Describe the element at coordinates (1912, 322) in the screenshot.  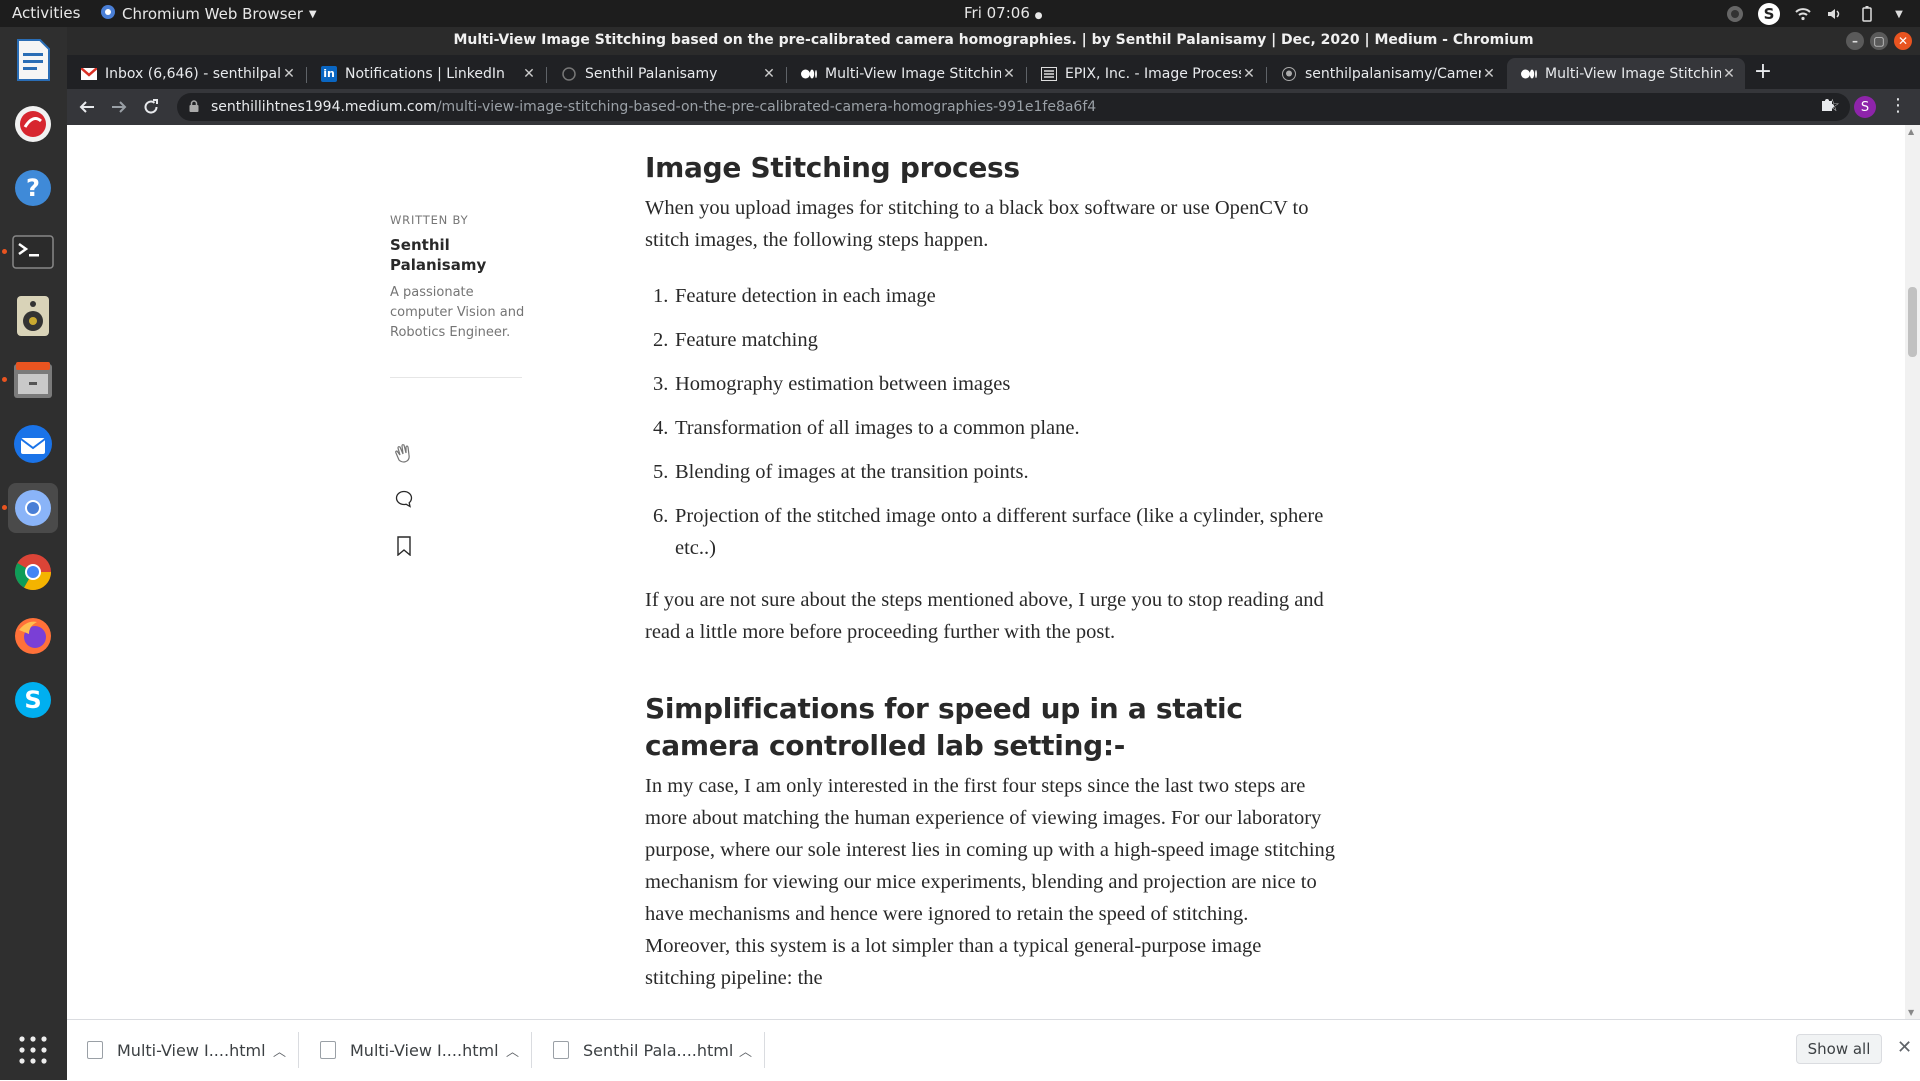
I see `scrollbar-thumb` at that location.